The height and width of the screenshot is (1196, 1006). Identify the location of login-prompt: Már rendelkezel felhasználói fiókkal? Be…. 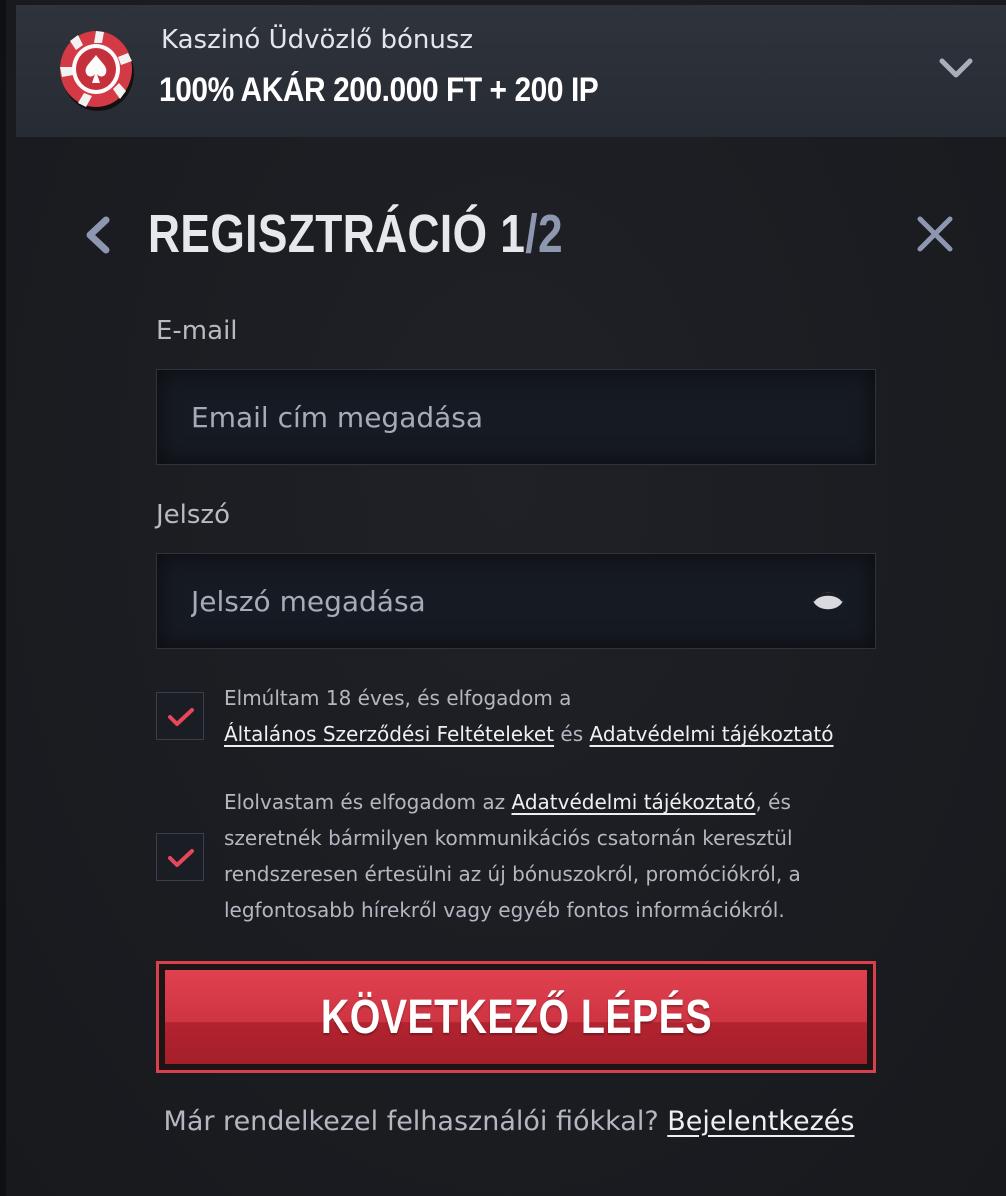
(506, 1121).